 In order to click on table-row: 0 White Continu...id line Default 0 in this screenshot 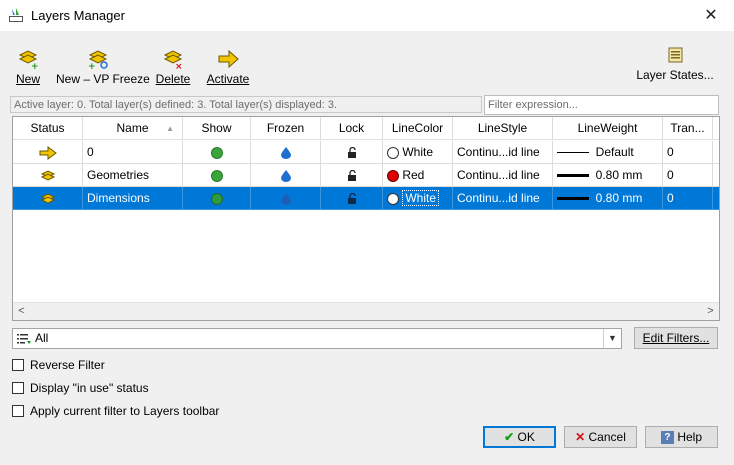, I will do `click(366, 152)`.